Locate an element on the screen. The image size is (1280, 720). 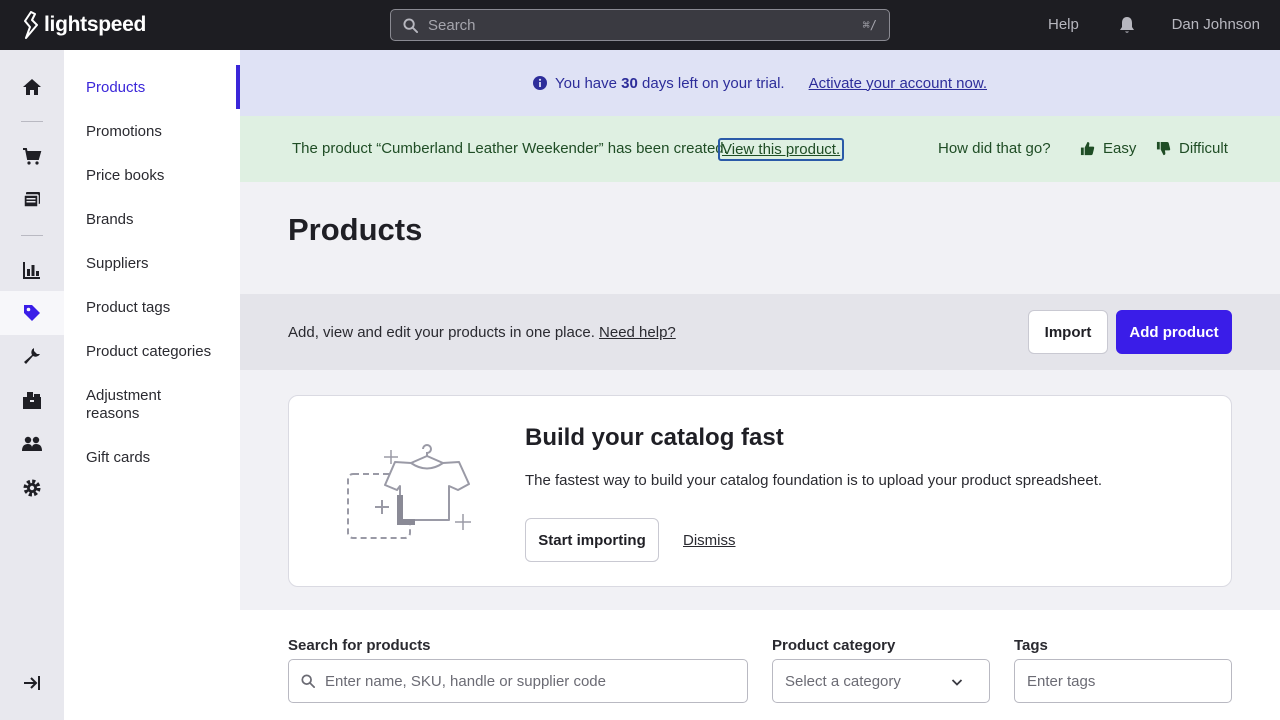
customers-icon is located at coordinates (32, 443).